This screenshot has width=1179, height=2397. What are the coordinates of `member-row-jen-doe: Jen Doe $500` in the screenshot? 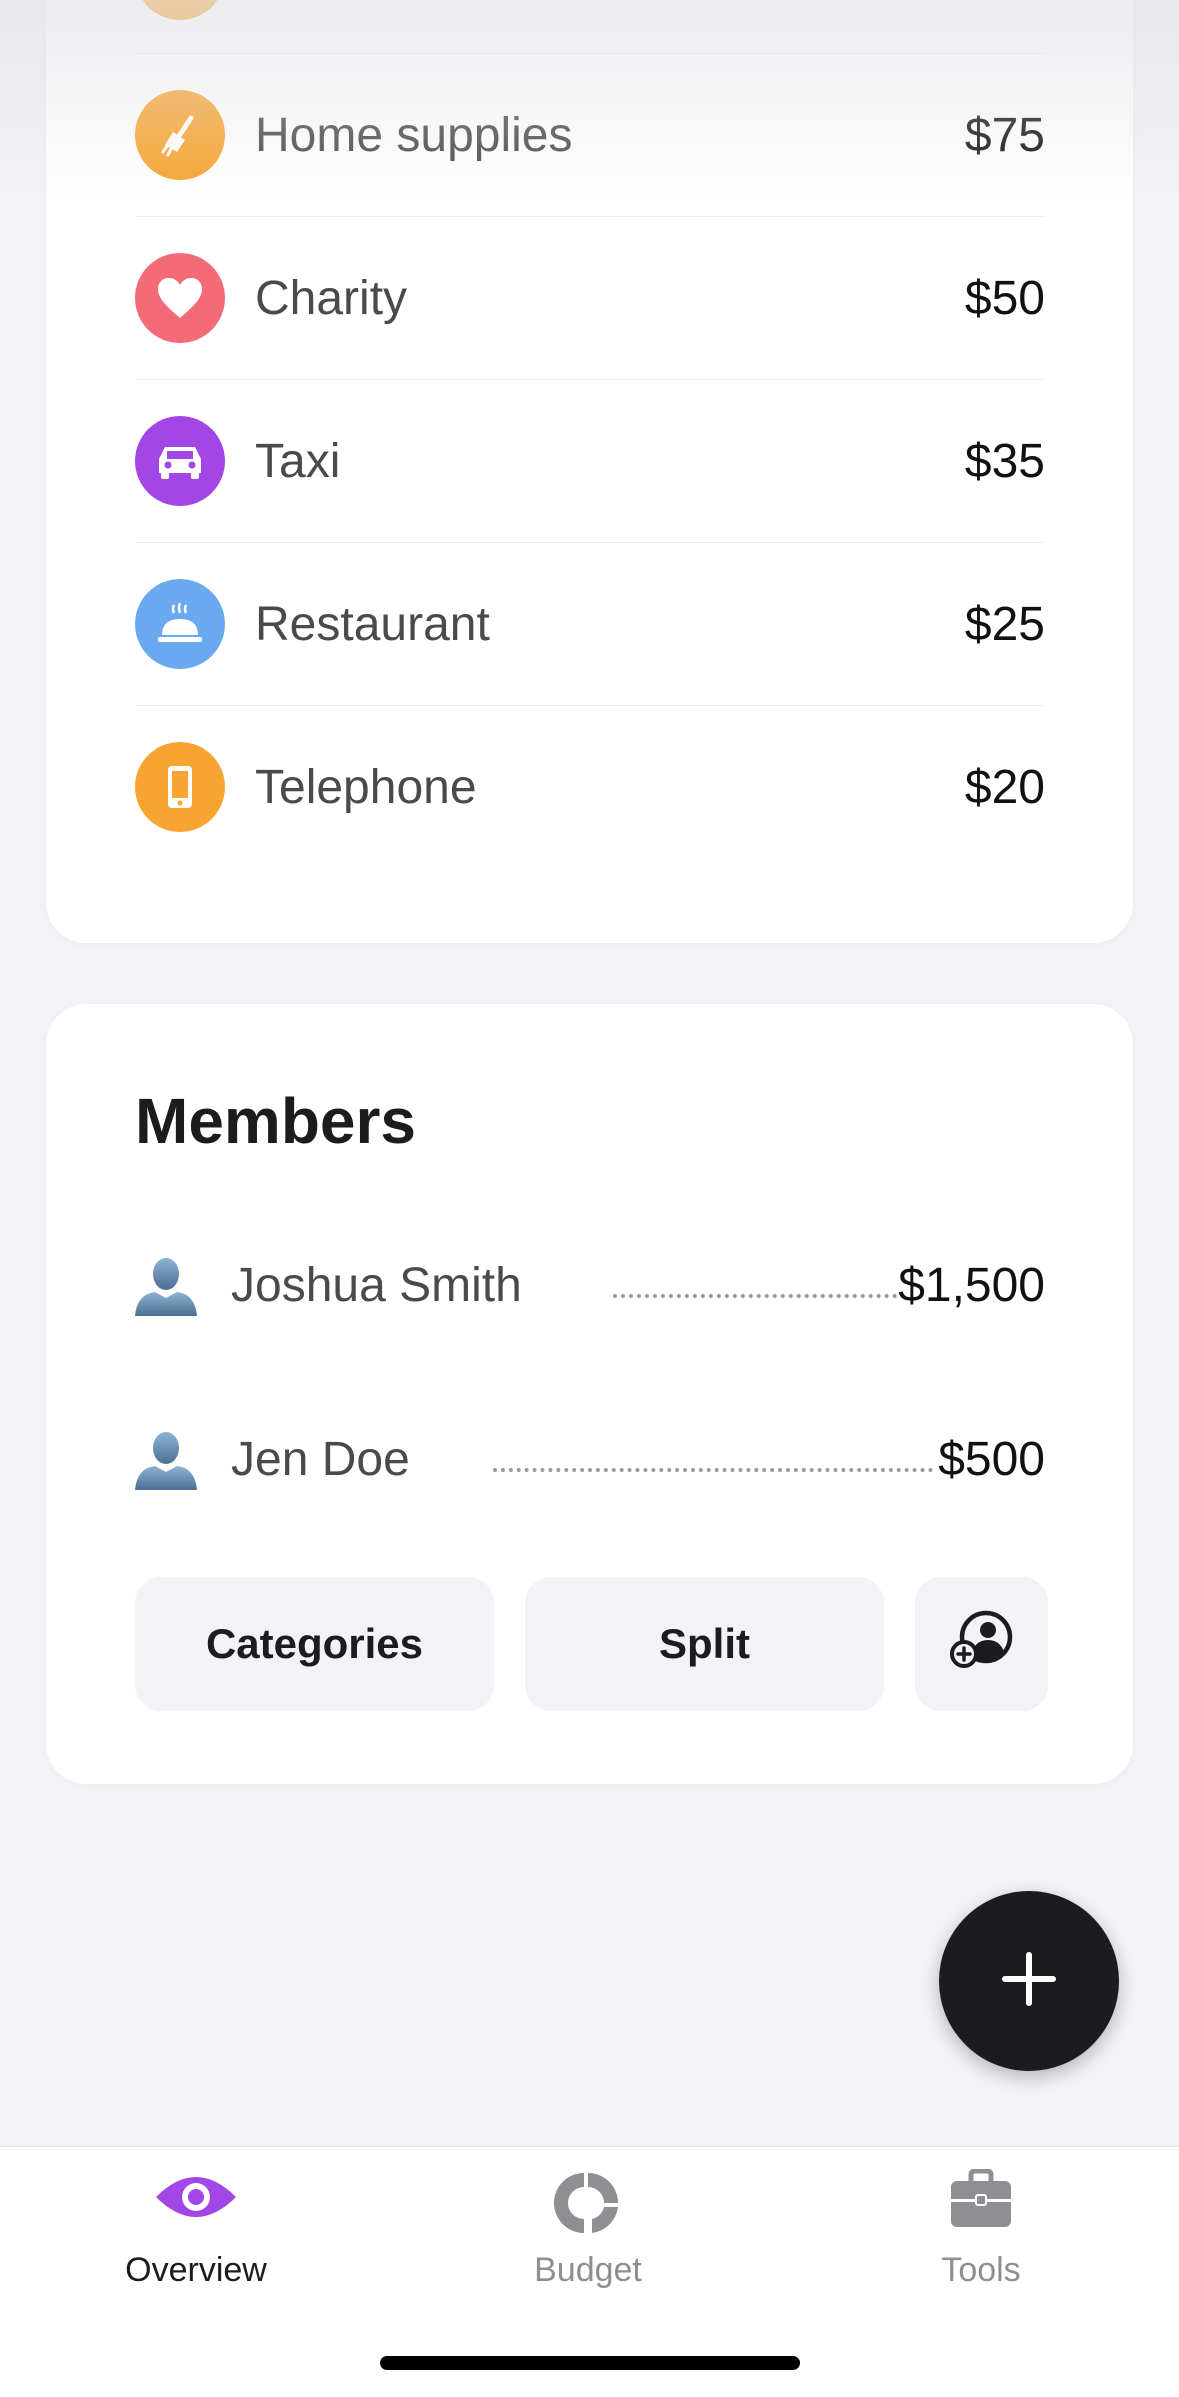 It's located at (590, 1460).